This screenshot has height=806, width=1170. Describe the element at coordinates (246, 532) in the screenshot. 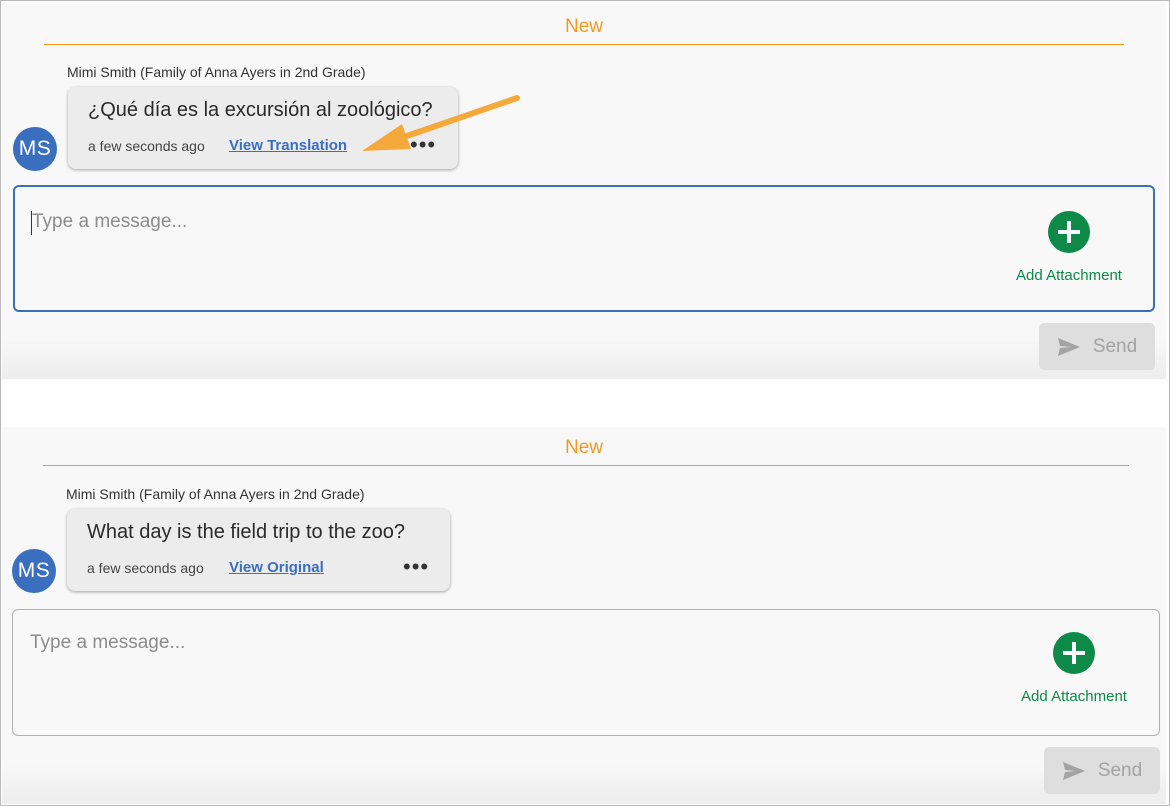

I see `message-text: What day is the field trip to the zoo?` at that location.